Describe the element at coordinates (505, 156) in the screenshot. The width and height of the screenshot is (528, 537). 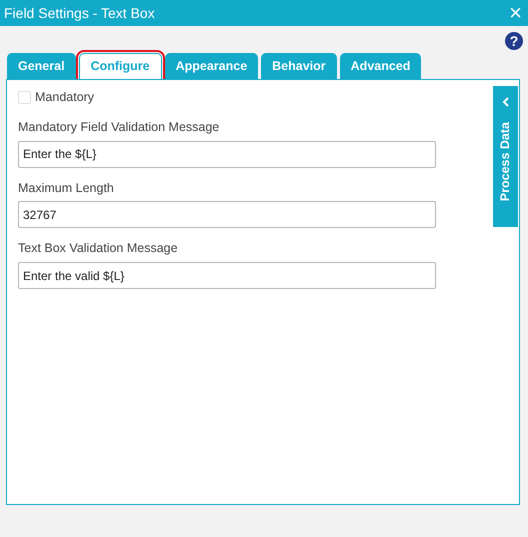
I see `process-data-tab: Process Data` at that location.